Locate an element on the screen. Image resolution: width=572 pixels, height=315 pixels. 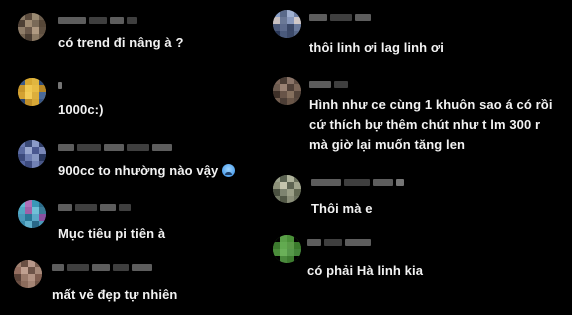
comment-item: có phải Hà linh kia is located at coordinates (418, 259).